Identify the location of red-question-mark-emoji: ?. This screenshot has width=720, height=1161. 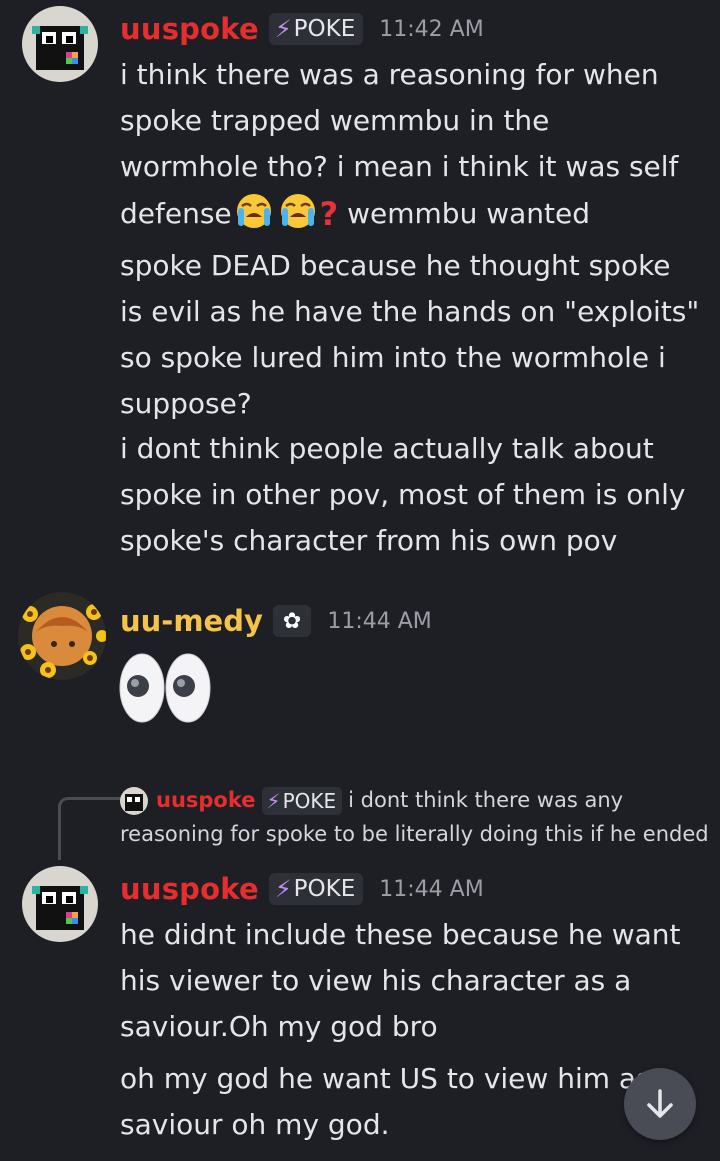
(329, 213).